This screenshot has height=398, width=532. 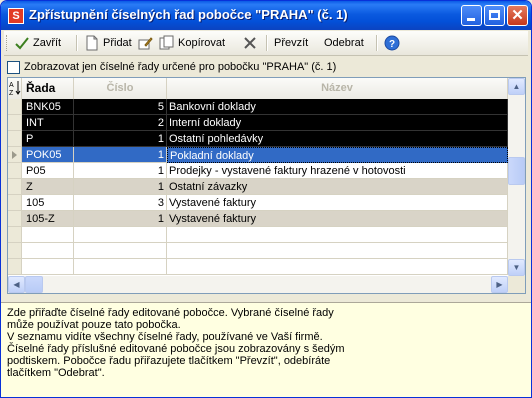 I want to click on cell-rada: BNK05, so click(x=48, y=107).